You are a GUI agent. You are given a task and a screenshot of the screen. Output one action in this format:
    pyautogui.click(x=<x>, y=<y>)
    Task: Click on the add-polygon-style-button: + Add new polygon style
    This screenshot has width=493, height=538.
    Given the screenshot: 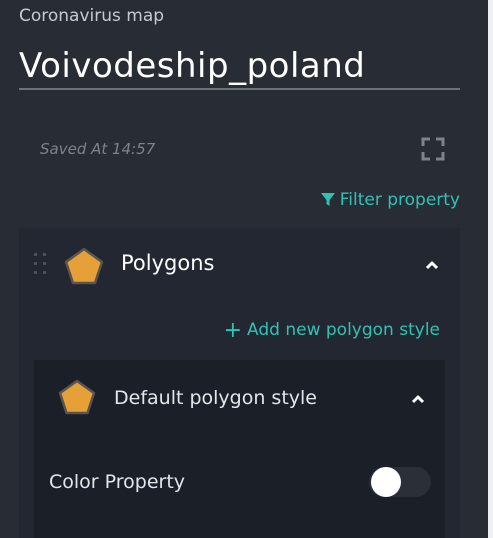 What is the action you would take?
    pyautogui.click(x=331, y=330)
    